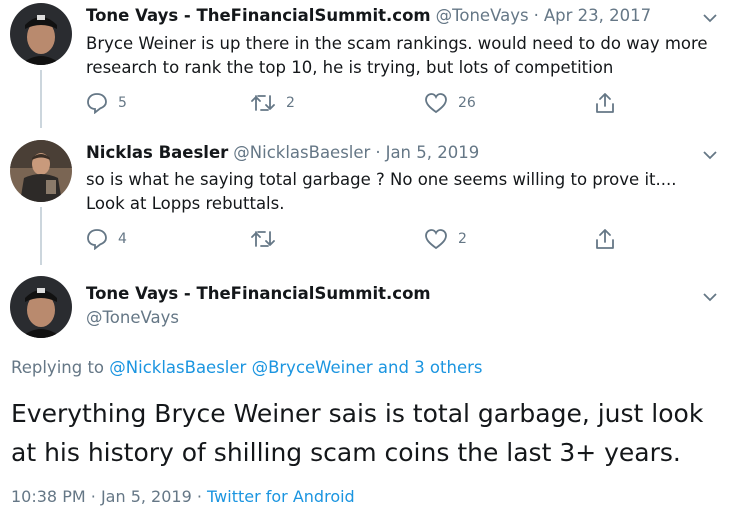 The image size is (733, 518). Describe the element at coordinates (58, 367) in the screenshot. I see `replying-prefix: Replying to` at that location.